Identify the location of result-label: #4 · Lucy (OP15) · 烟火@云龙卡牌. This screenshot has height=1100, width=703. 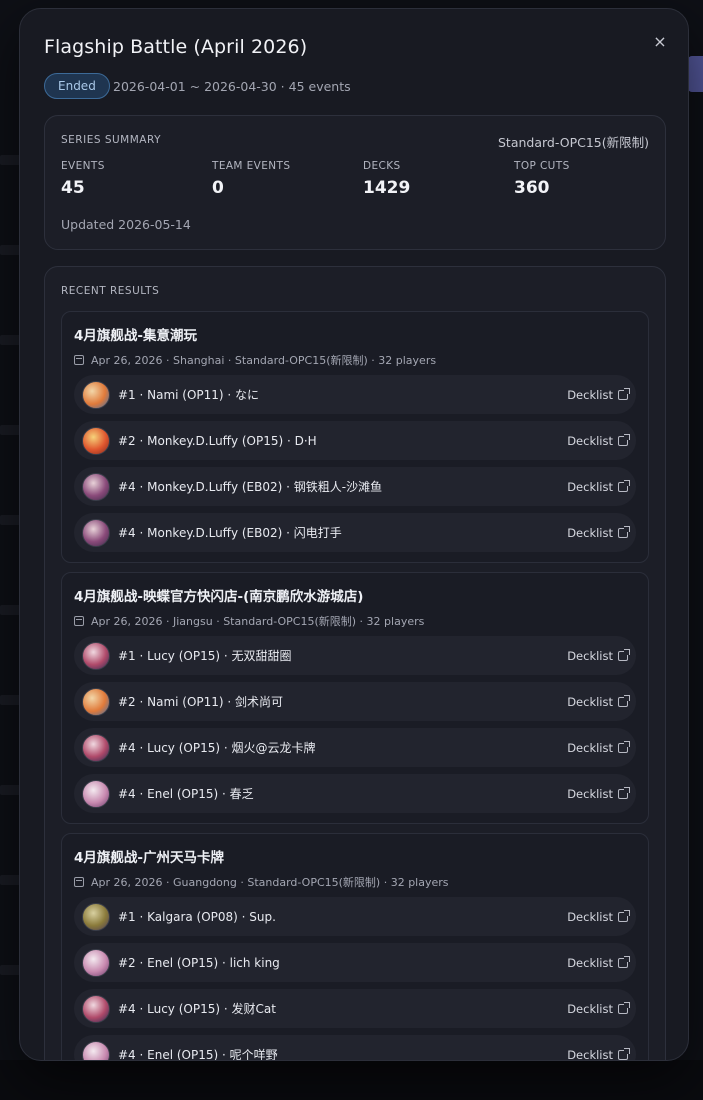
(217, 748).